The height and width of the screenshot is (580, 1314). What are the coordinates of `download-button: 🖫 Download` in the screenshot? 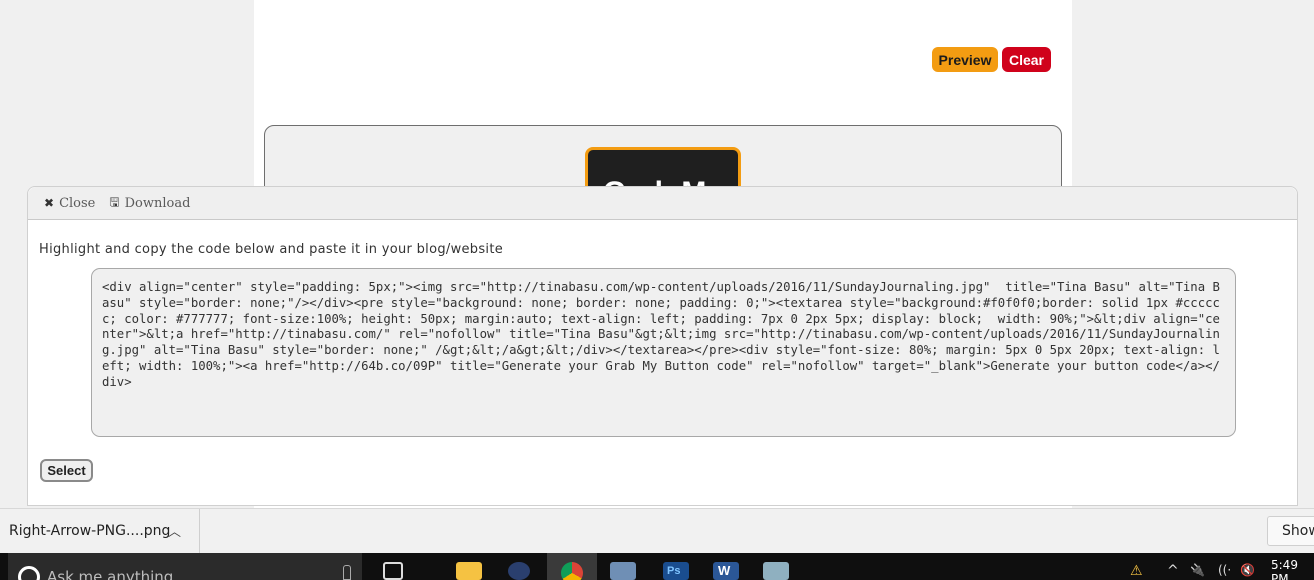 It's located at (149, 203).